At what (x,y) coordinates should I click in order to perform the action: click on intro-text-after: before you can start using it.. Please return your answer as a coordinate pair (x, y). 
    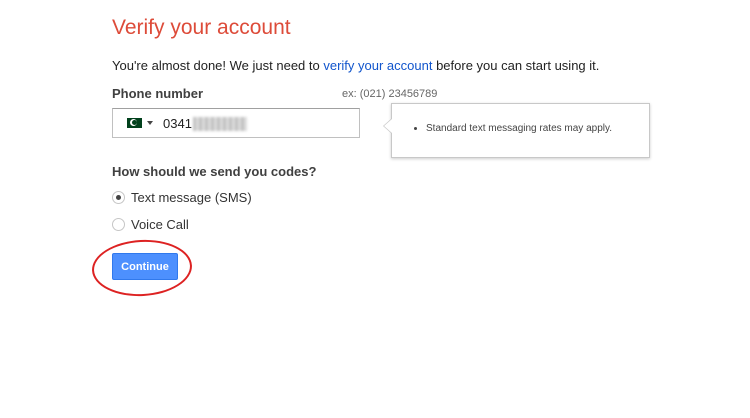
    Looking at the image, I should click on (516, 65).